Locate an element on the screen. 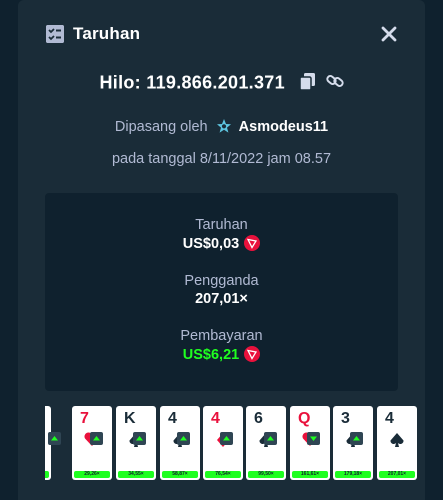 This screenshot has height=500, width=443. payout-text: US$6,21 is located at coordinates (211, 355).